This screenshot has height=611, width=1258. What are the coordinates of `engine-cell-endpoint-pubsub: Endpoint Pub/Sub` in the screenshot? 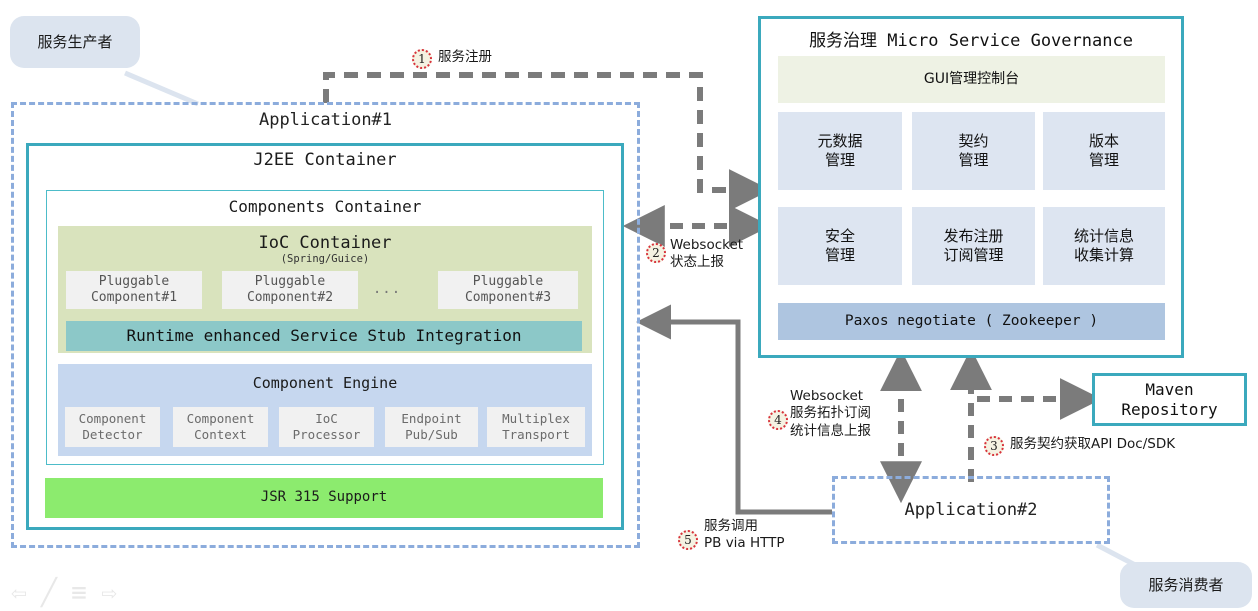 It's located at (431, 427).